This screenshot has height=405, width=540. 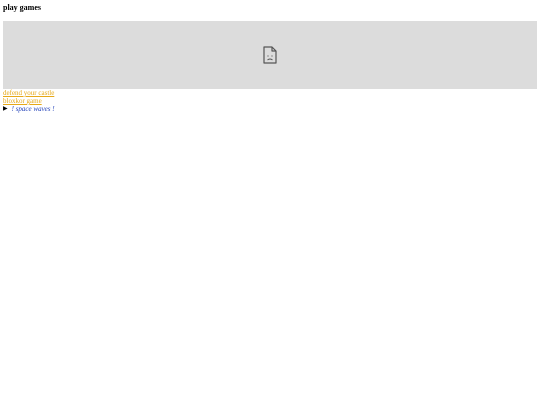 I want to click on game-links: defend your castle bloxkor game, so click(x=270, y=97).